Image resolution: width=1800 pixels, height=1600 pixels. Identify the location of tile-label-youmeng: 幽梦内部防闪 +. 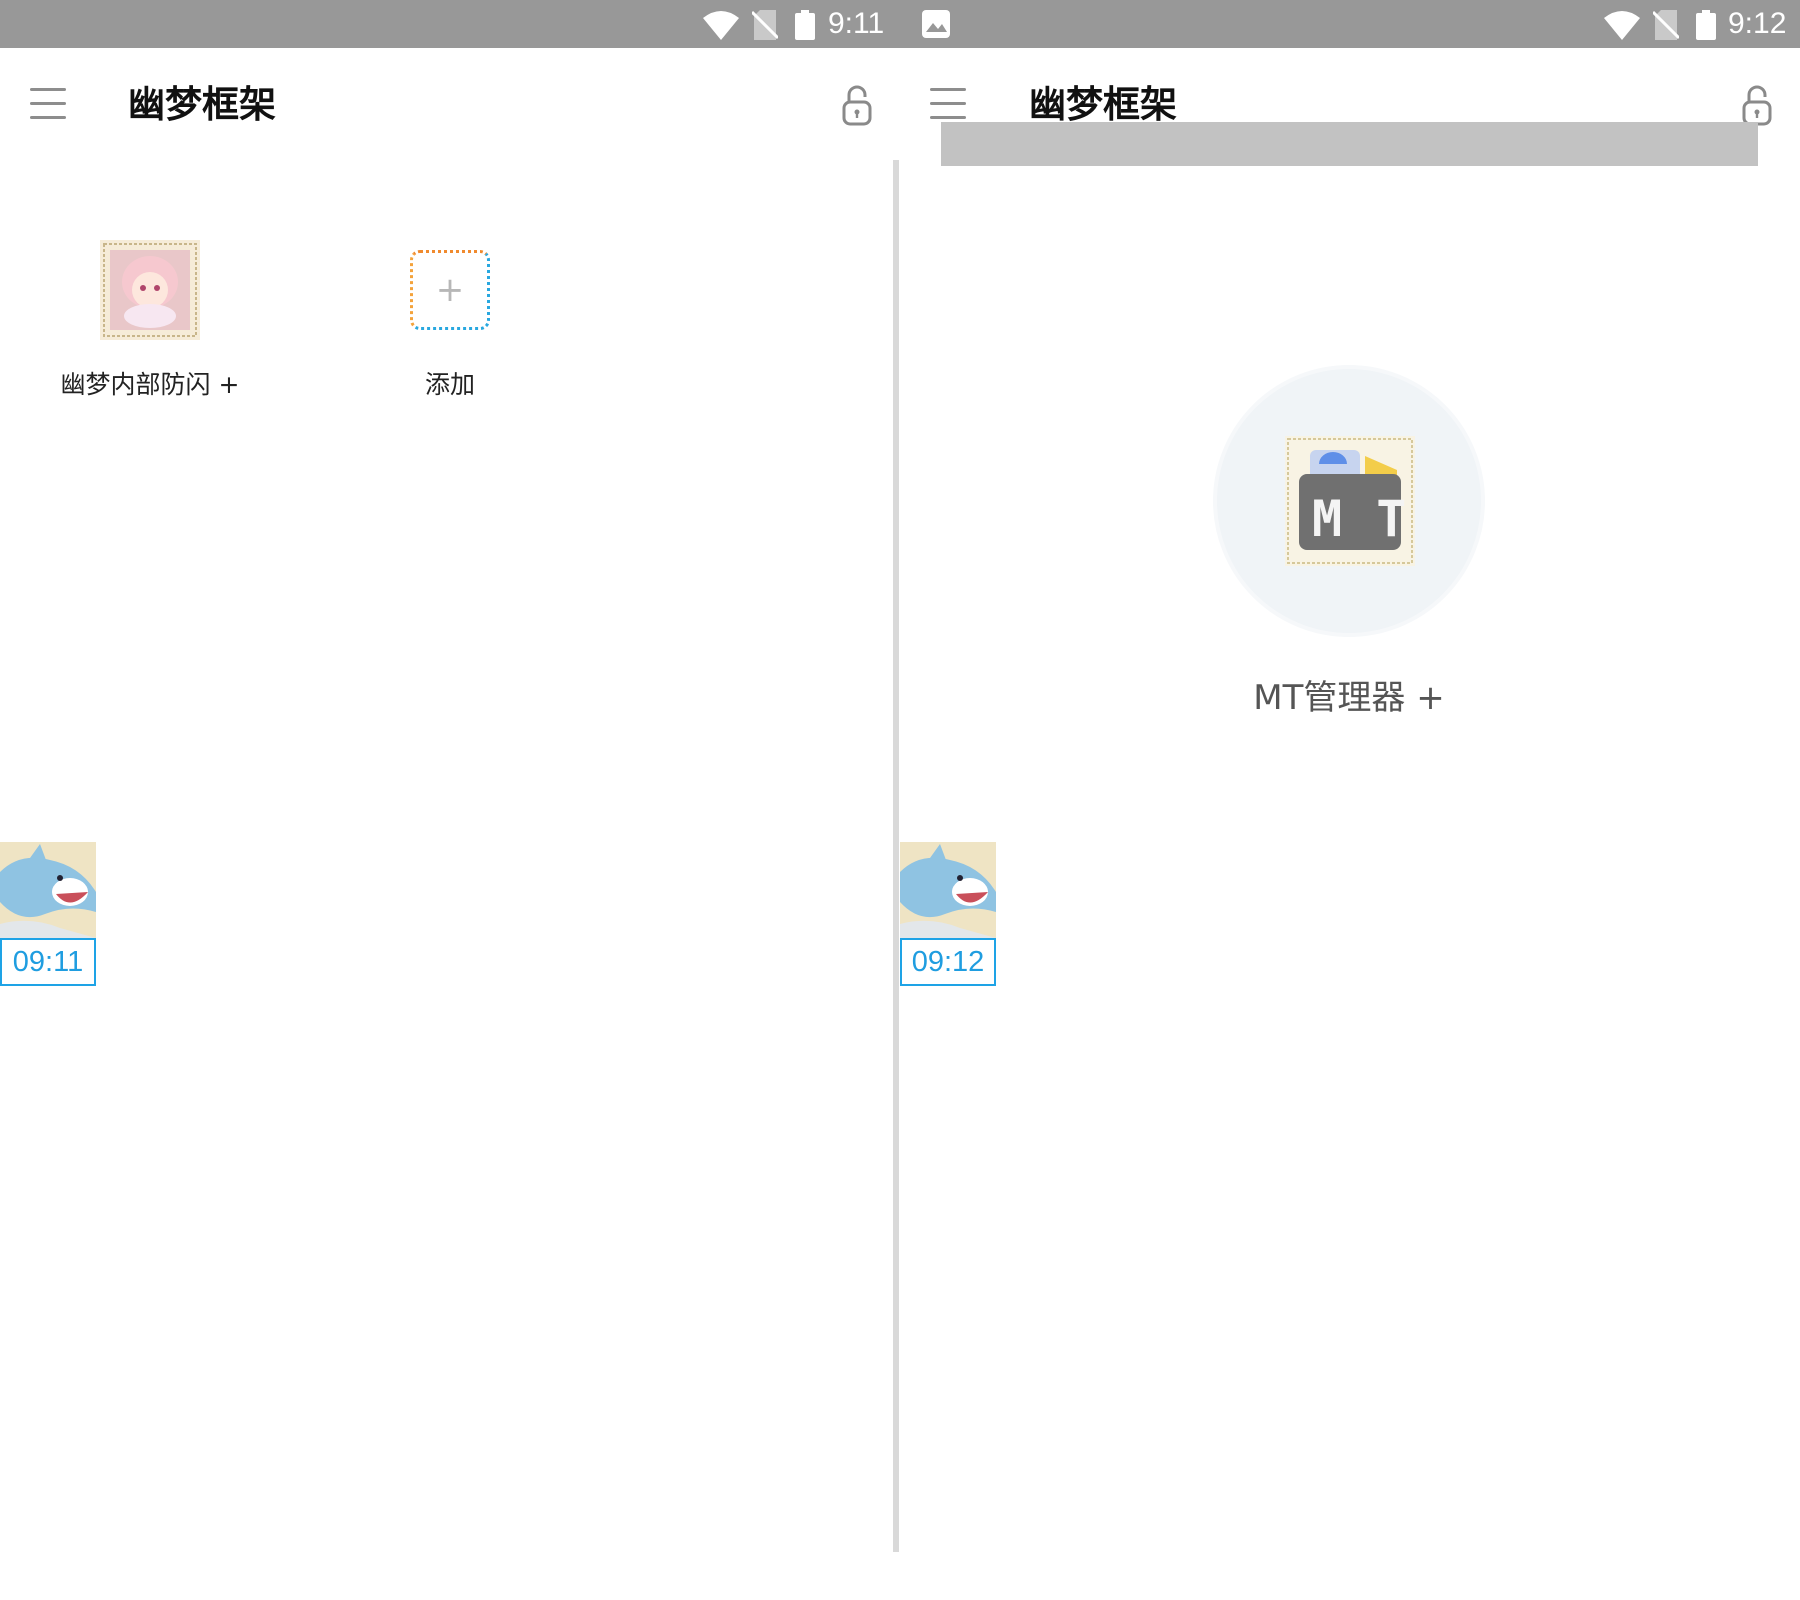
(150, 384).